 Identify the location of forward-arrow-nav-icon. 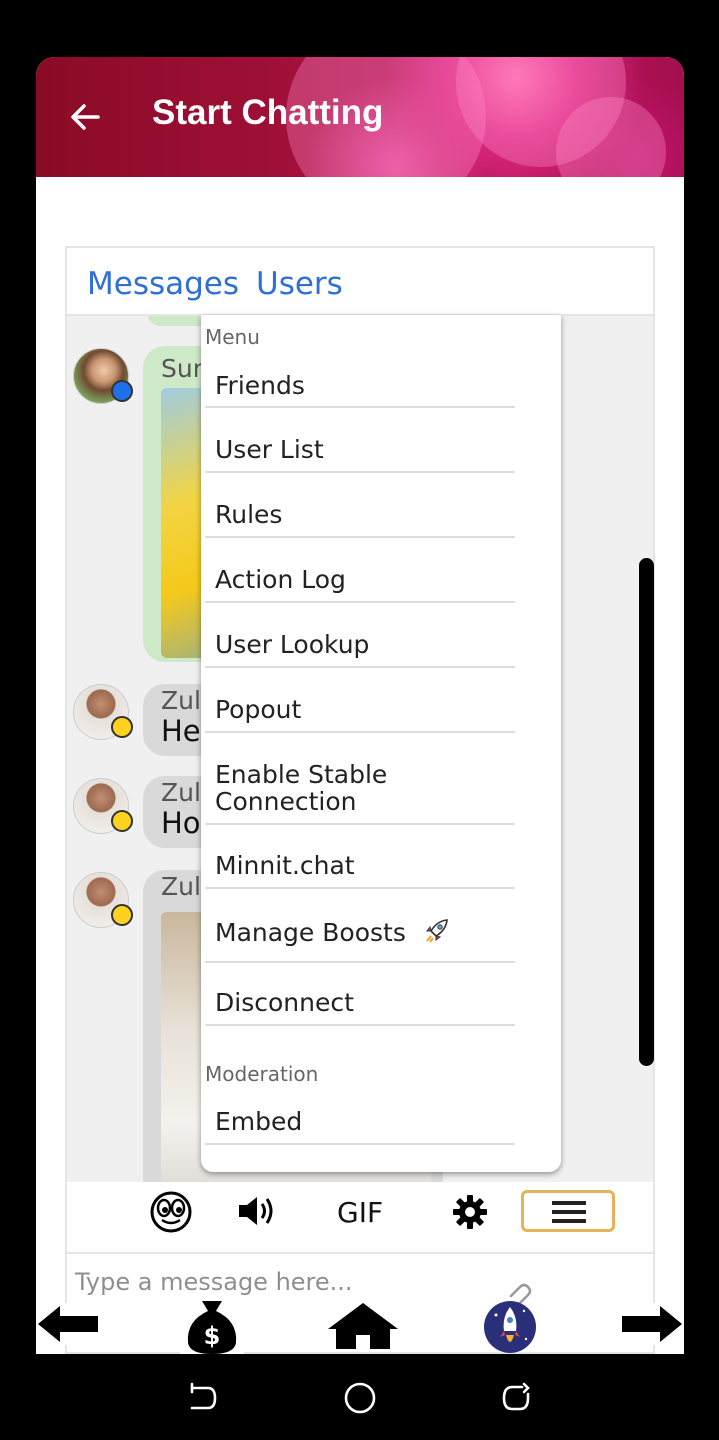
(652, 1324).